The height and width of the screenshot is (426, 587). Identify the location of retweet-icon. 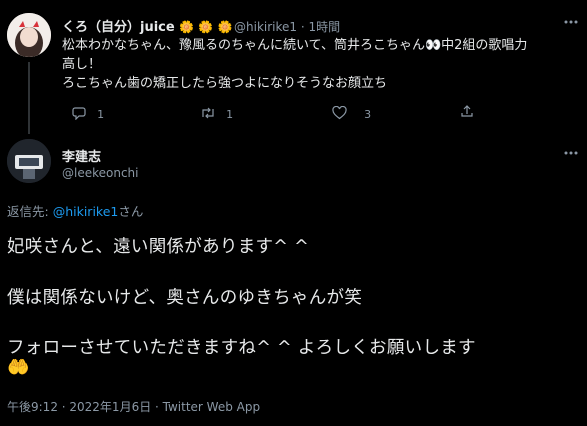
(208, 113).